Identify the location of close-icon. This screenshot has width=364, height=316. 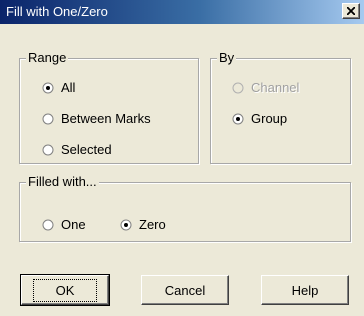
(351, 11).